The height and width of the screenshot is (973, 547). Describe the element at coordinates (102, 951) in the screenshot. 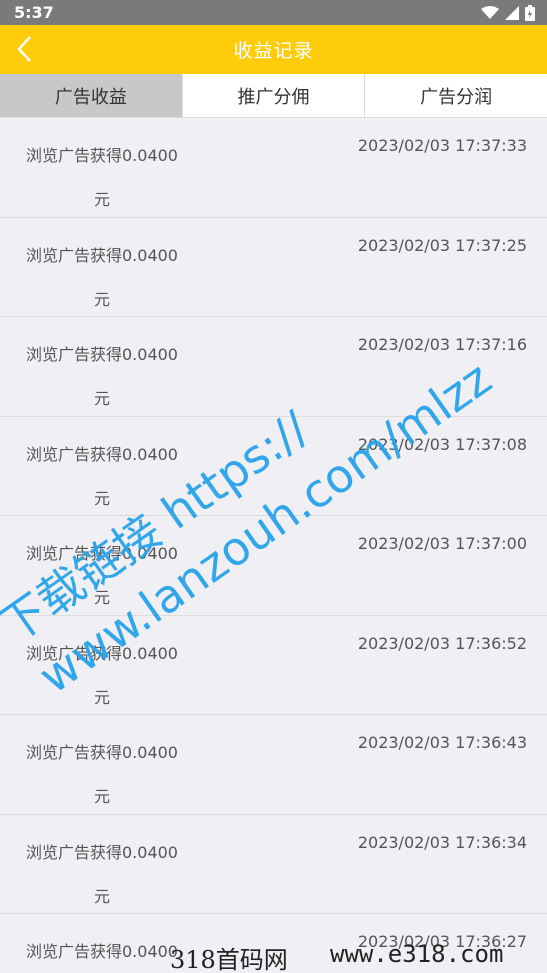

I see `record-desc: 浏览广告获得0.0400` at that location.